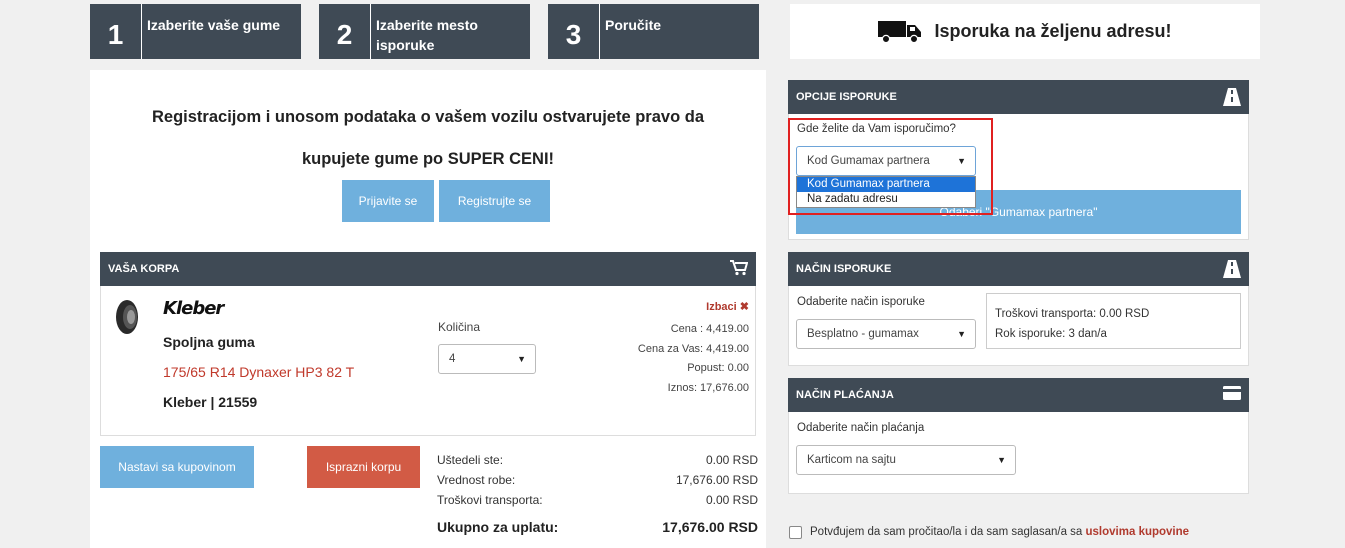 This screenshot has height=548, width=1345. I want to click on remove-button: Izbaci ✖, so click(727, 306).